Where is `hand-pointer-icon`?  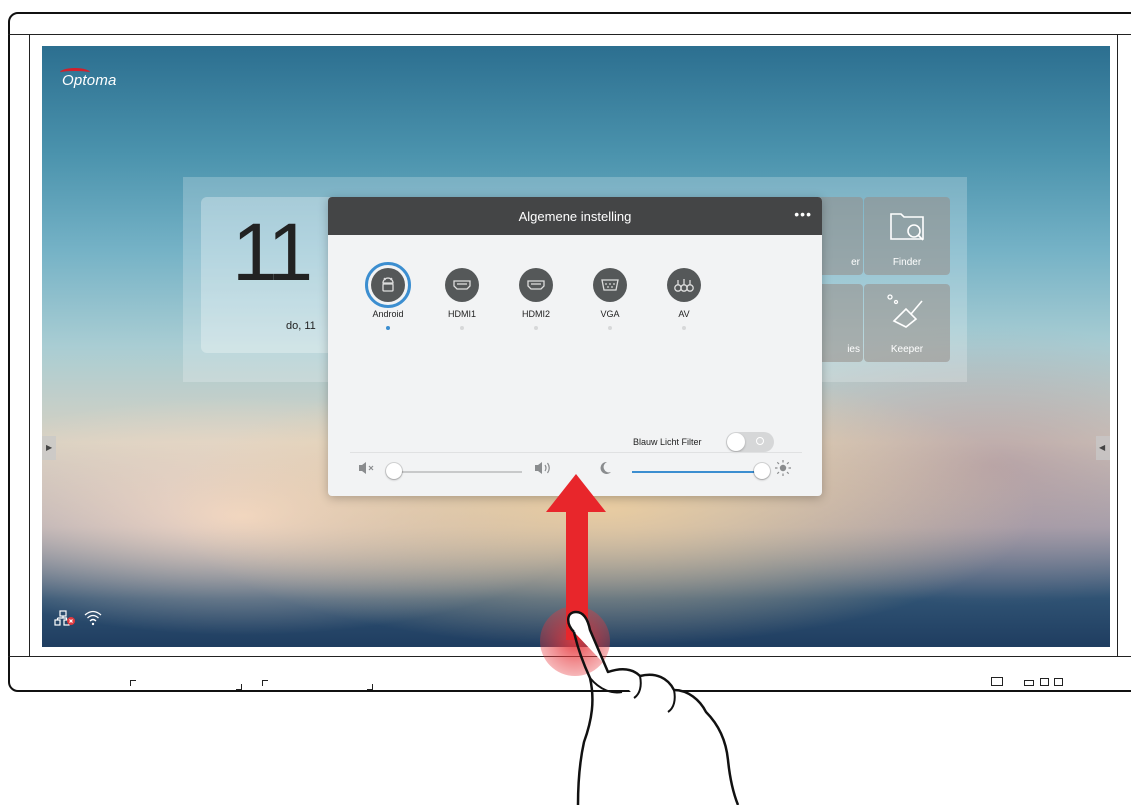 hand-pointer-icon is located at coordinates (653, 707).